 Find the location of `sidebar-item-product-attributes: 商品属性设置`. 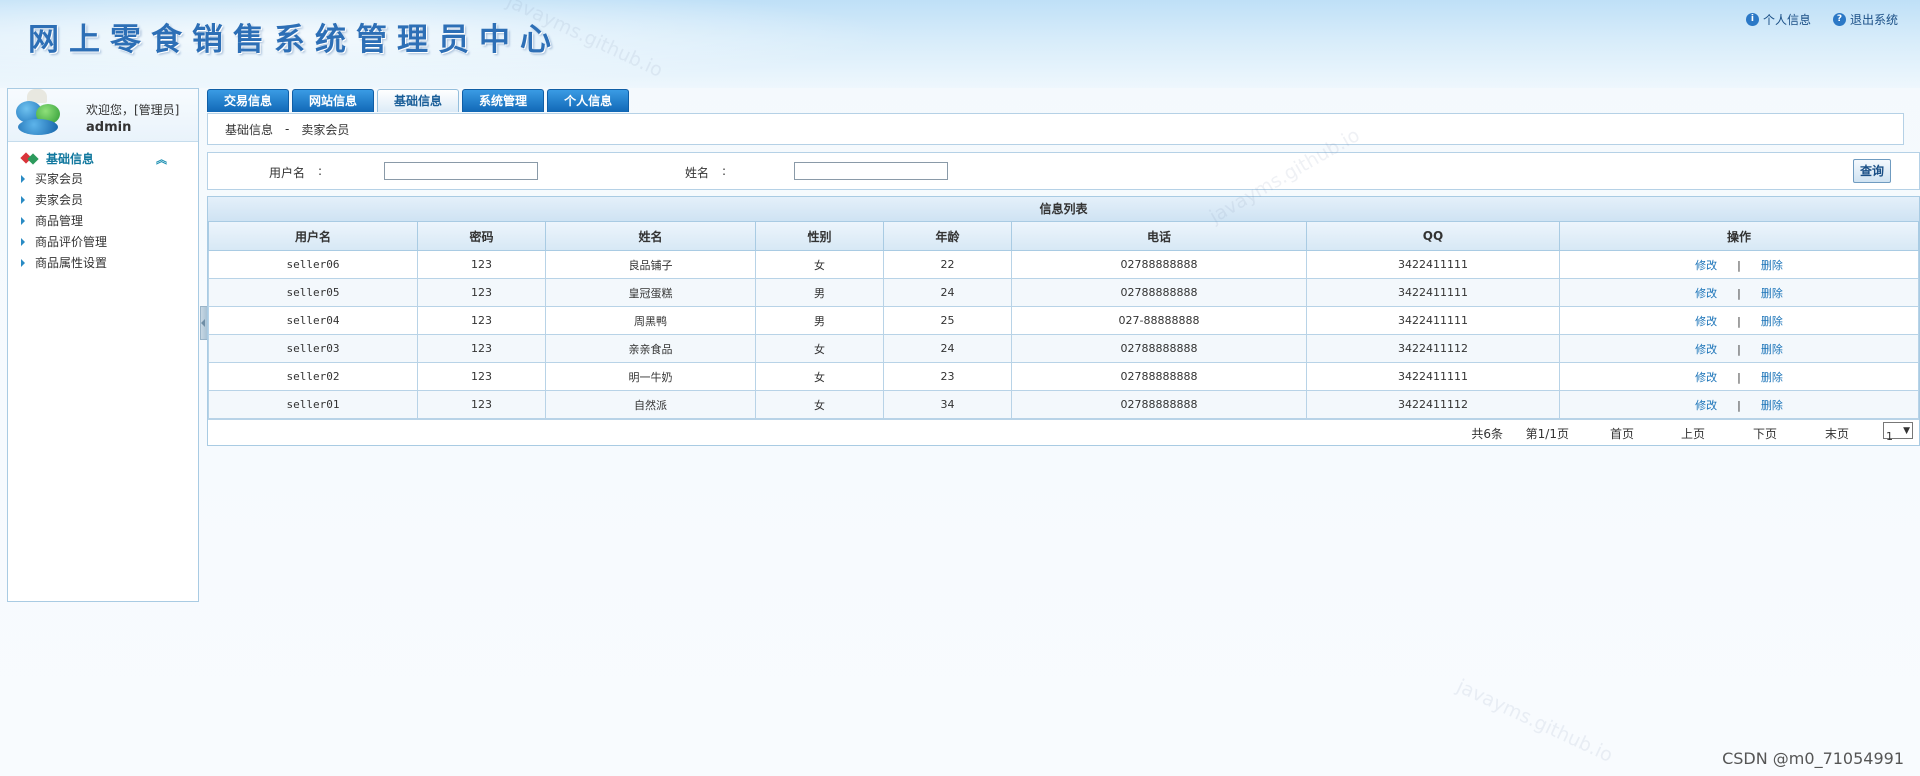

sidebar-item-product-attributes: 商品属性设置 is located at coordinates (103, 262).